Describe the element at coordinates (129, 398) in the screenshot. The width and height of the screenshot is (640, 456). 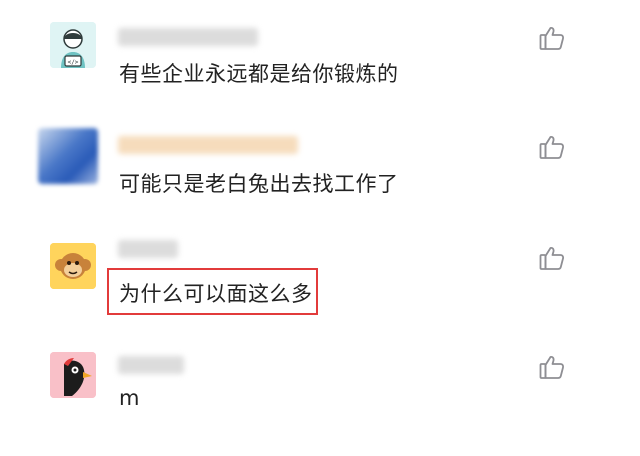
I see `comment-text: m` at that location.